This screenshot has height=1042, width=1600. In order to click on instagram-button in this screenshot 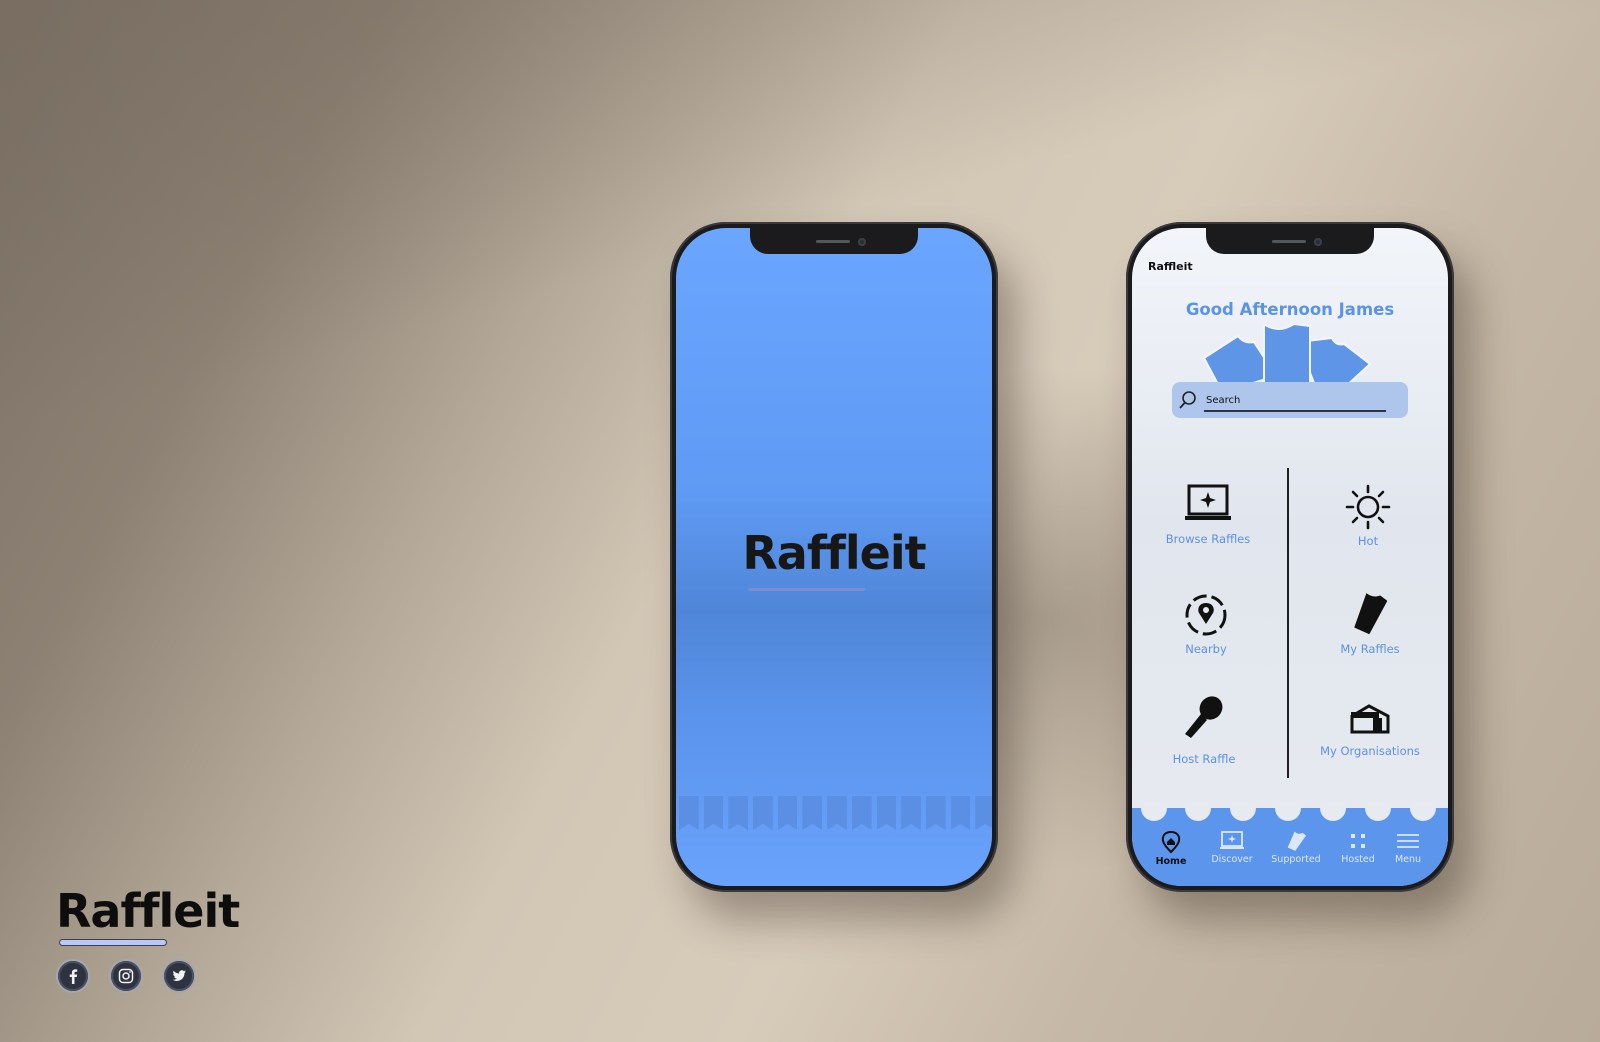, I will do `click(126, 976)`.